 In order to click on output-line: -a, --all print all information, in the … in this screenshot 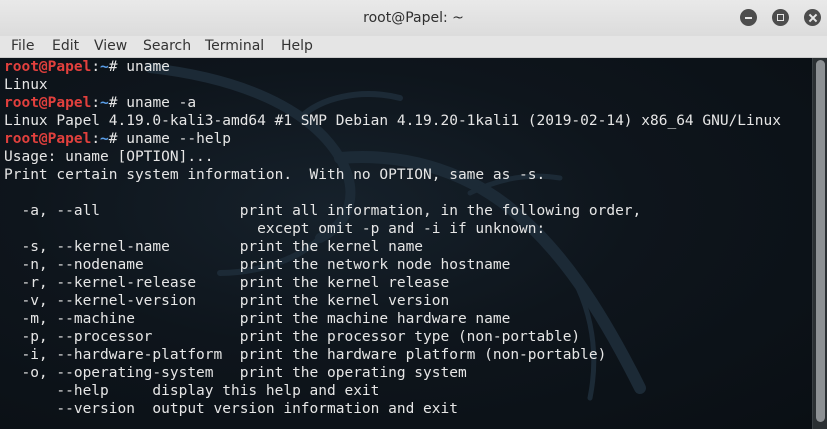, I will do `click(323, 211)`.